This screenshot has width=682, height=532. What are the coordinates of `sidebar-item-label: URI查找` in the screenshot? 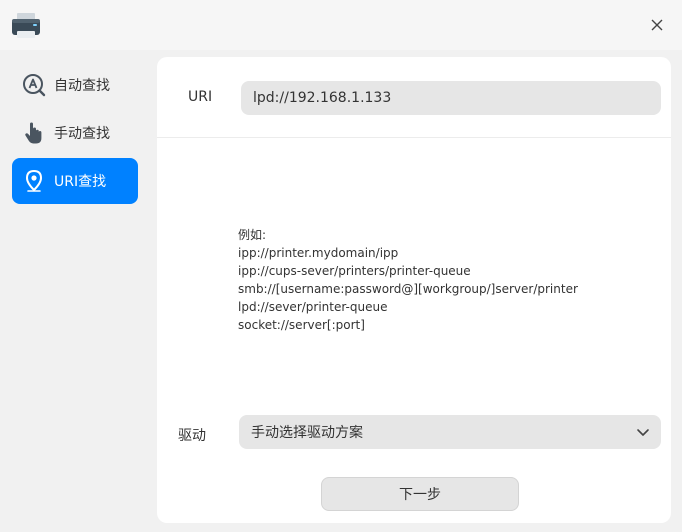 It's located at (80, 182).